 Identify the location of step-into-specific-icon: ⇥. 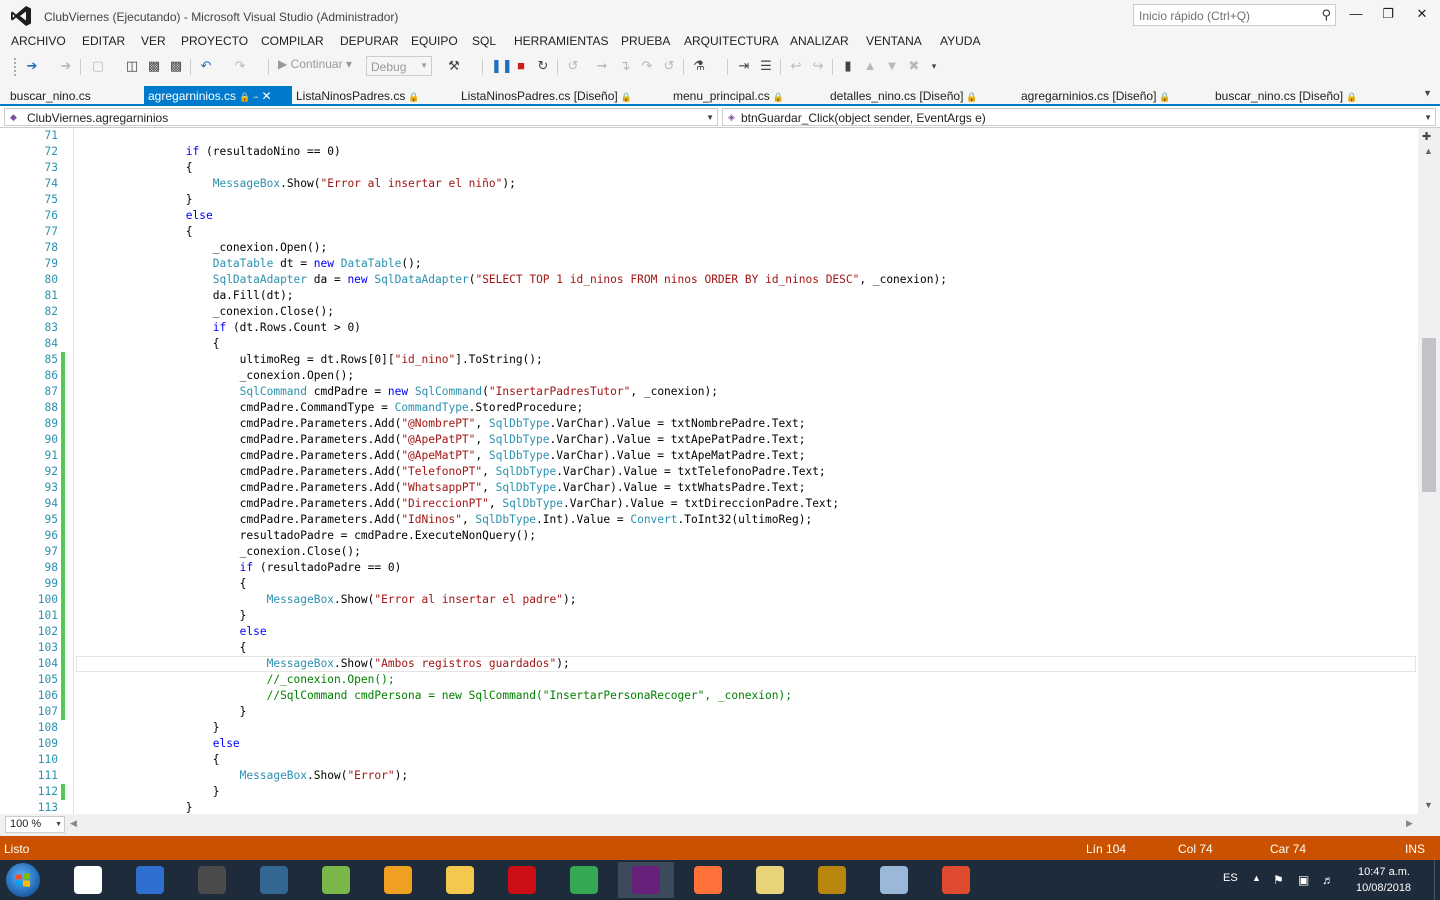
(744, 66).